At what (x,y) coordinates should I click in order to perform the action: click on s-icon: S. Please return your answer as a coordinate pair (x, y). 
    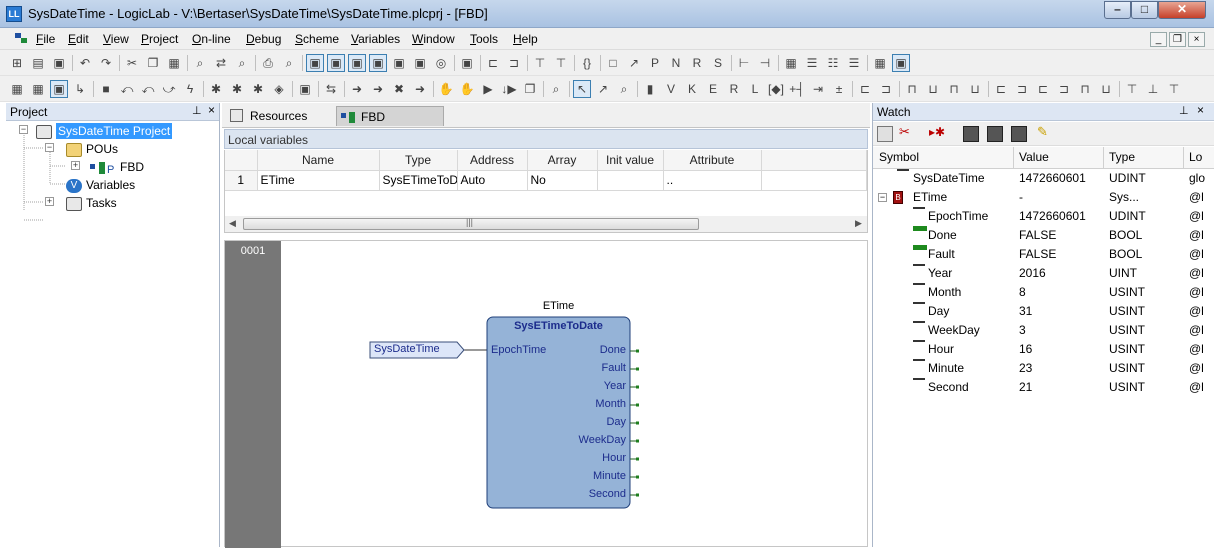
    Looking at the image, I should click on (718, 63).